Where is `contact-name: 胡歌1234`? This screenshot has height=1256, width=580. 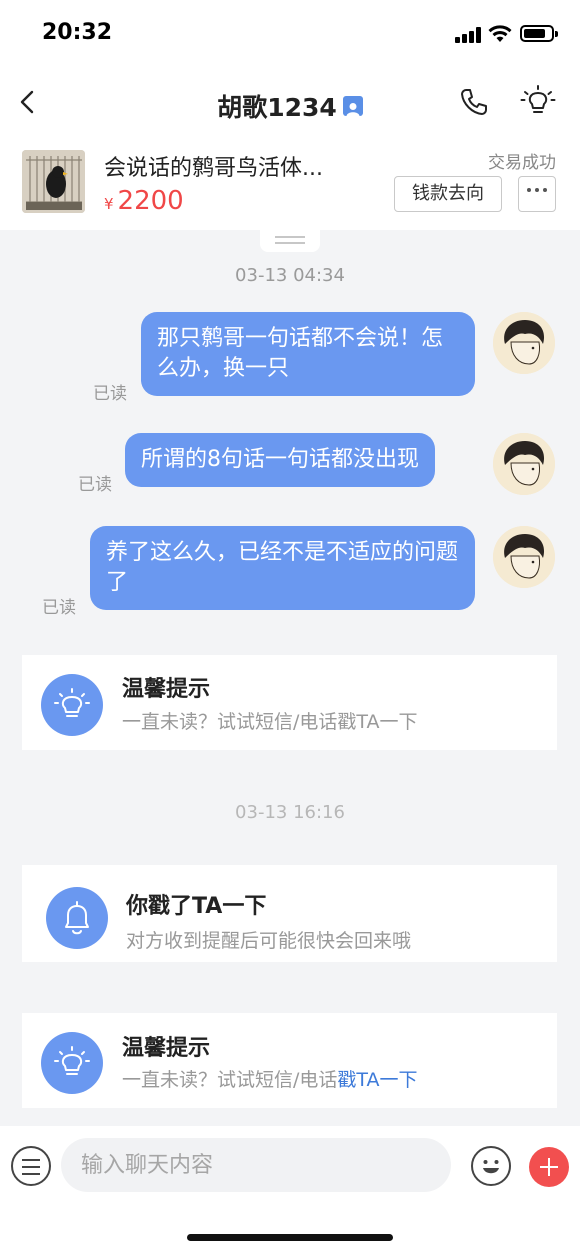
contact-name: 胡歌1234 is located at coordinates (277, 107).